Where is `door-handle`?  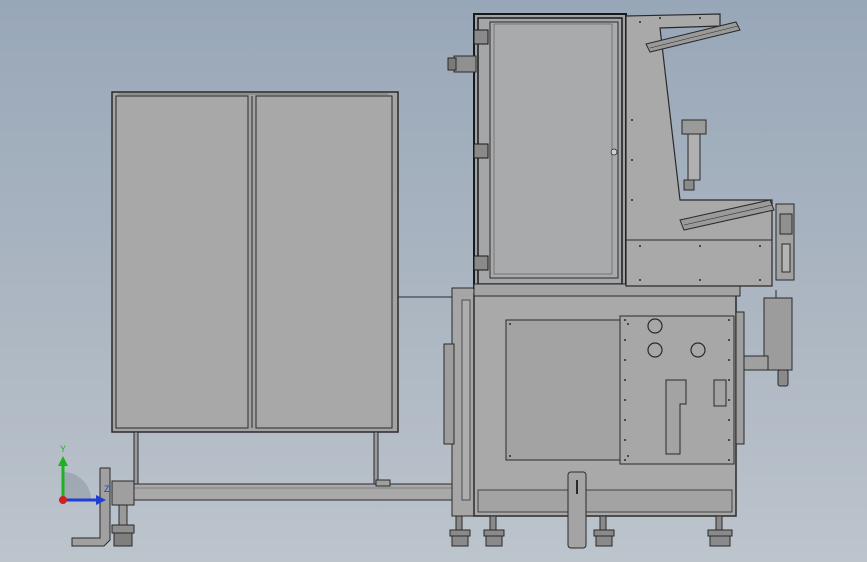 door-handle is located at coordinates (614, 152).